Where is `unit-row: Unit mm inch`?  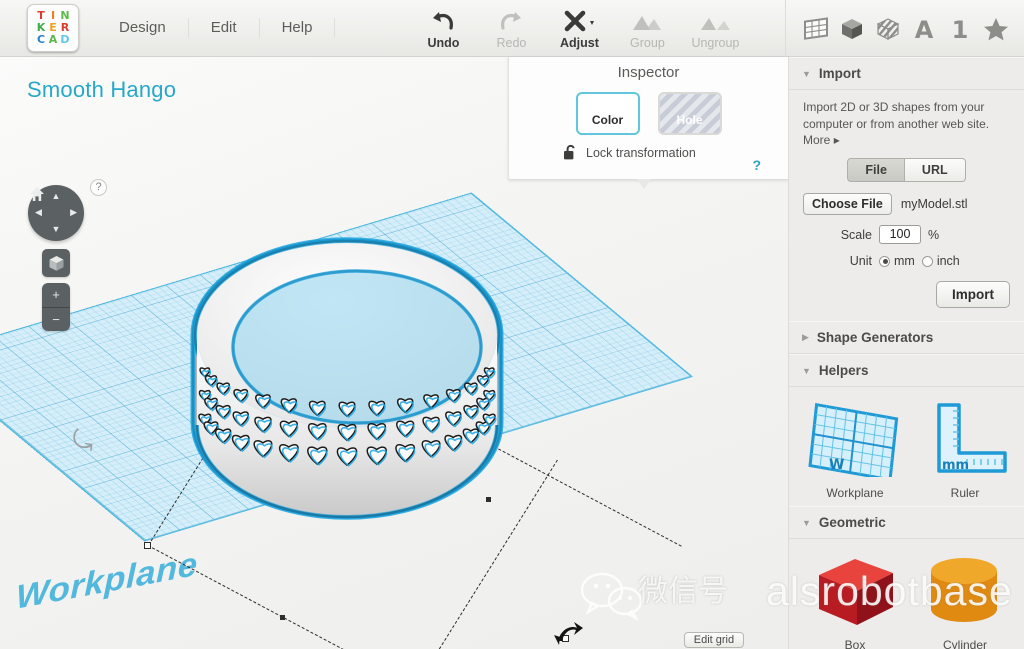 unit-row: Unit mm inch is located at coordinates (906, 261).